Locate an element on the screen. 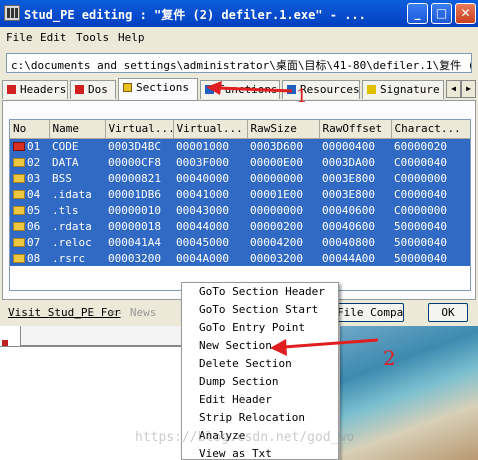 The width and height of the screenshot is (478, 460). close-button: ✕ is located at coordinates (465, 13).